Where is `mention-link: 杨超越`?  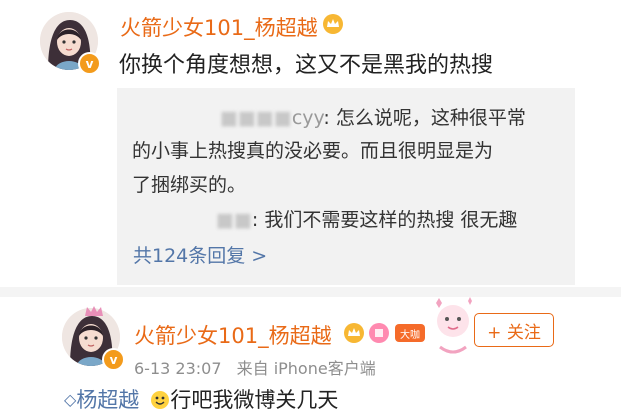 mention-link: 杨超越 is located at coordinates (107, 400).